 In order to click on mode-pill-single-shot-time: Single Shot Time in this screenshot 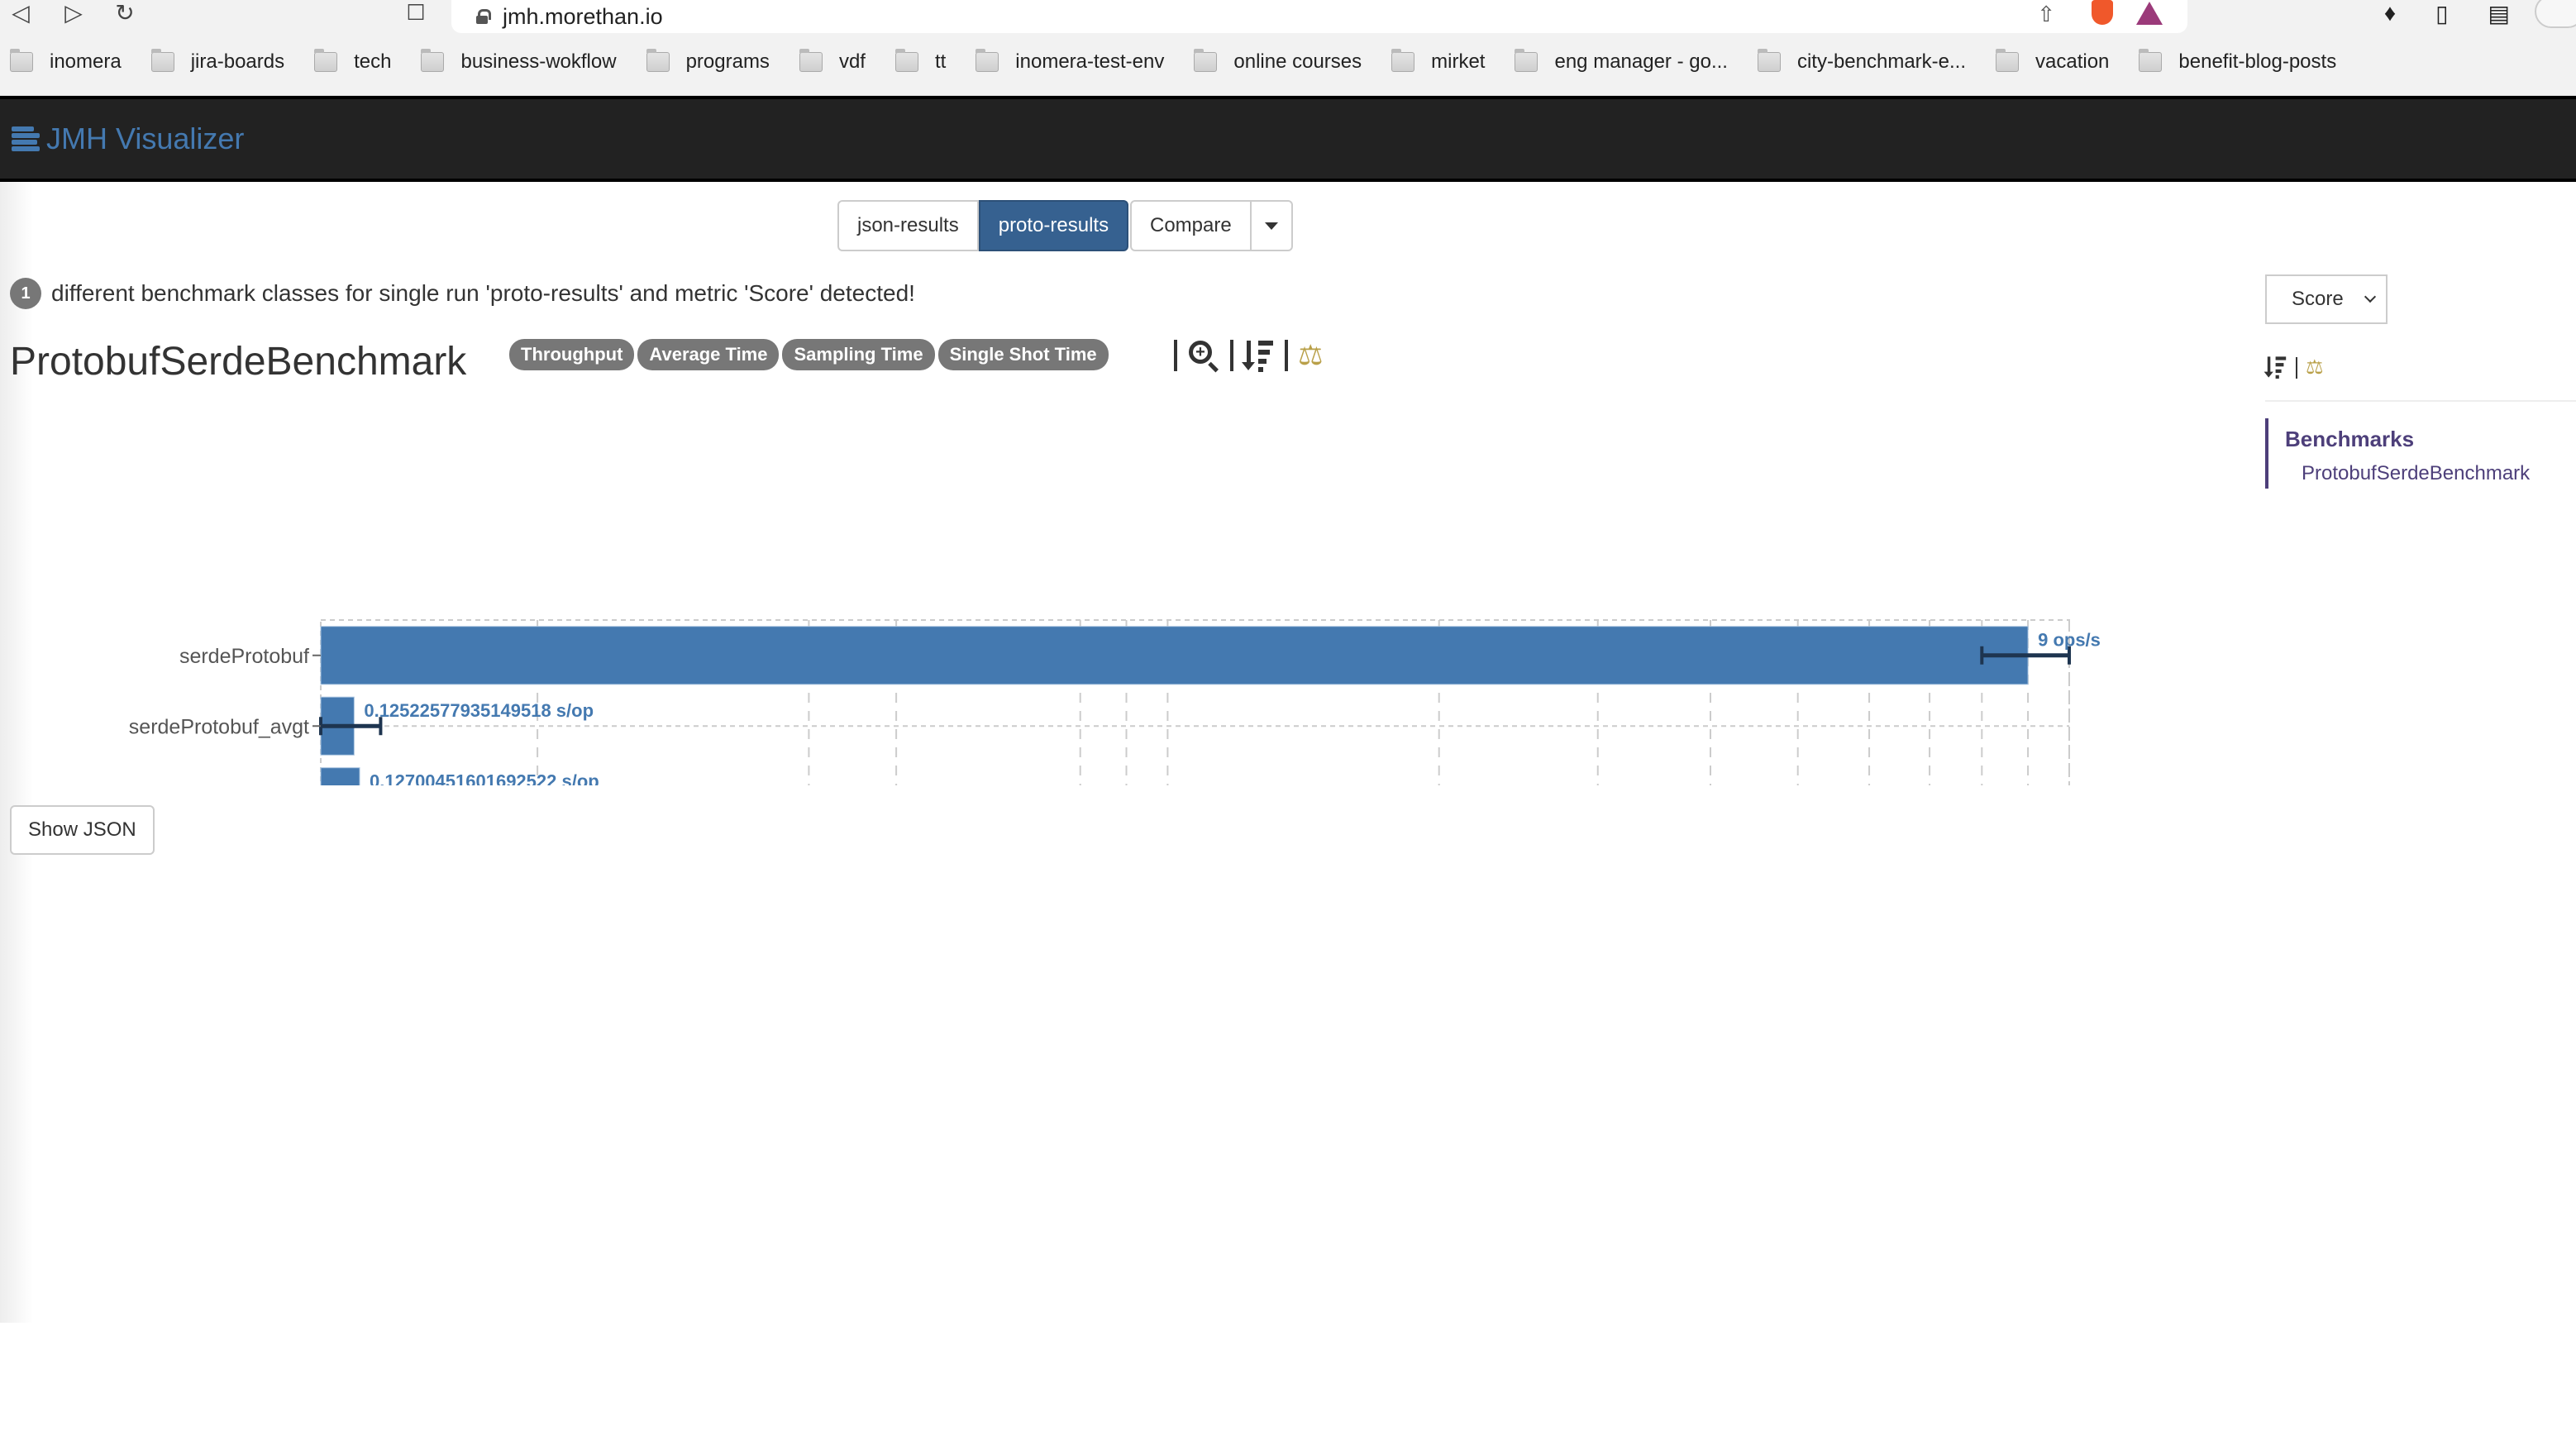, I will do `click(1023, 354)`.